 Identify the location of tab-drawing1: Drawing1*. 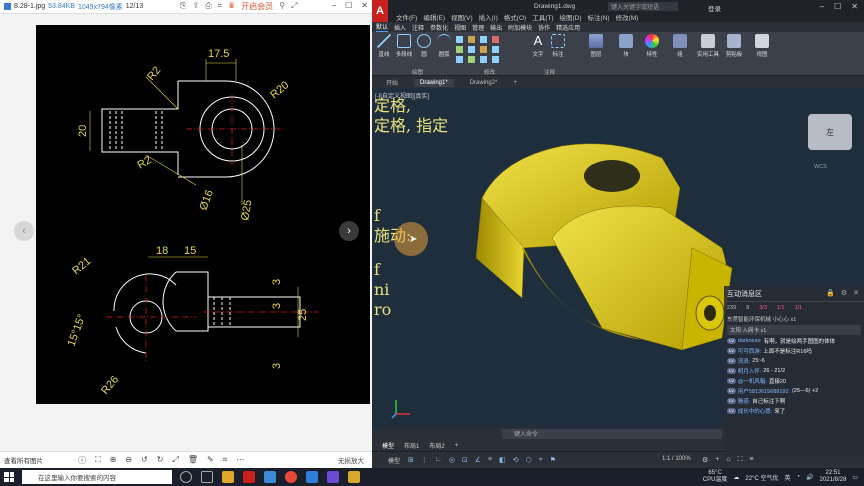
(434, 82).